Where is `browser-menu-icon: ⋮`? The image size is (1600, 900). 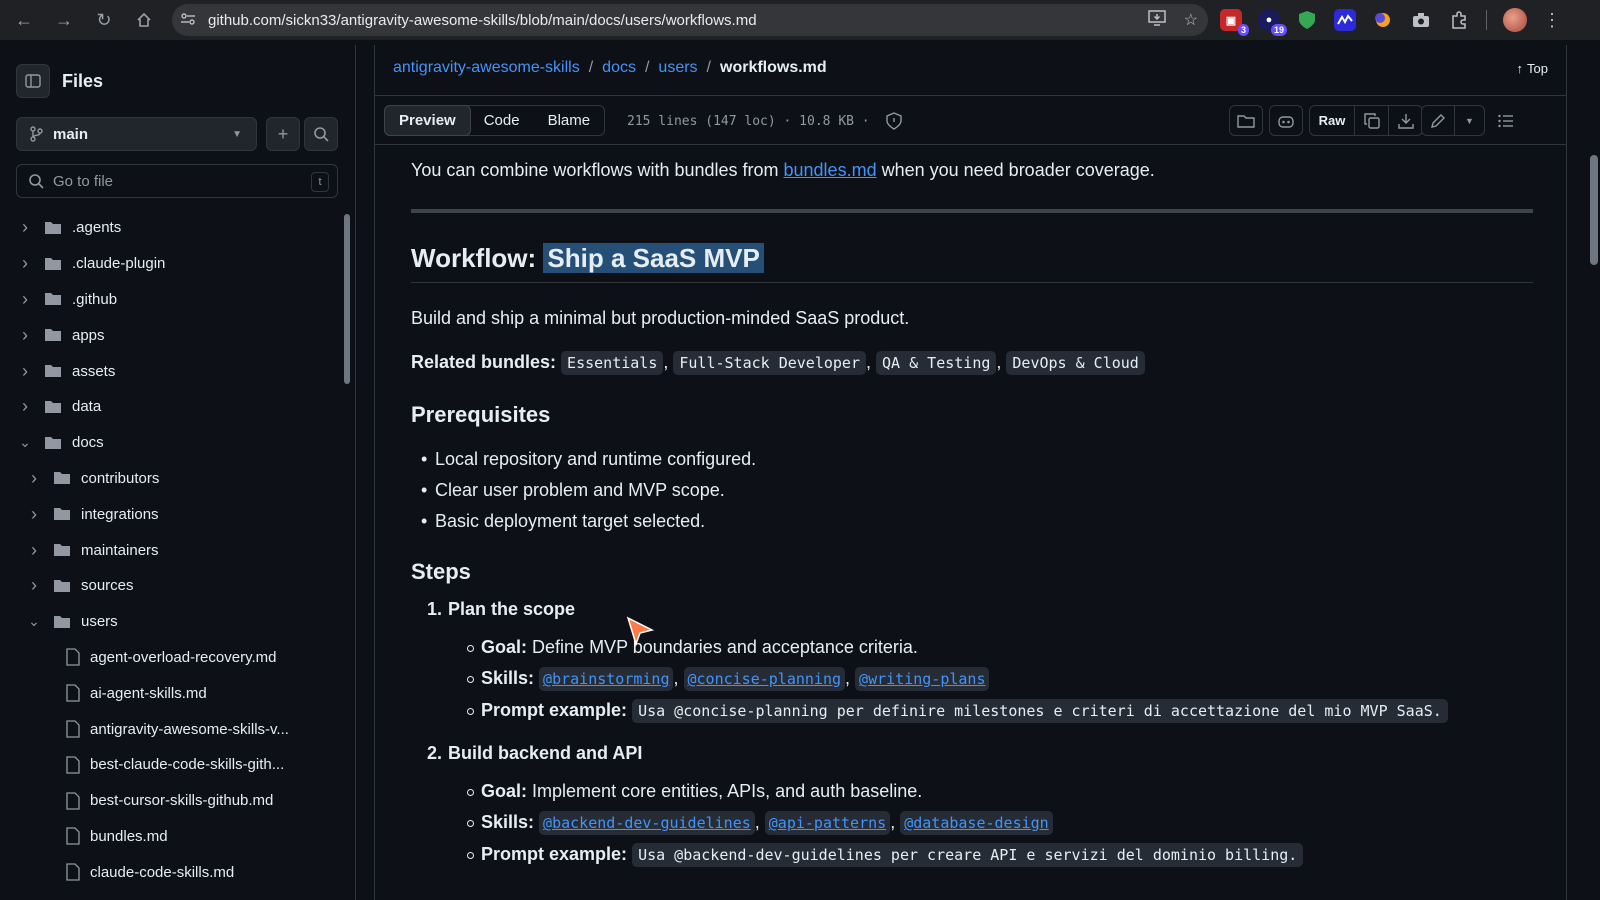
browser-menu-icon: ⋮ is located at coordinates (1552, 20).